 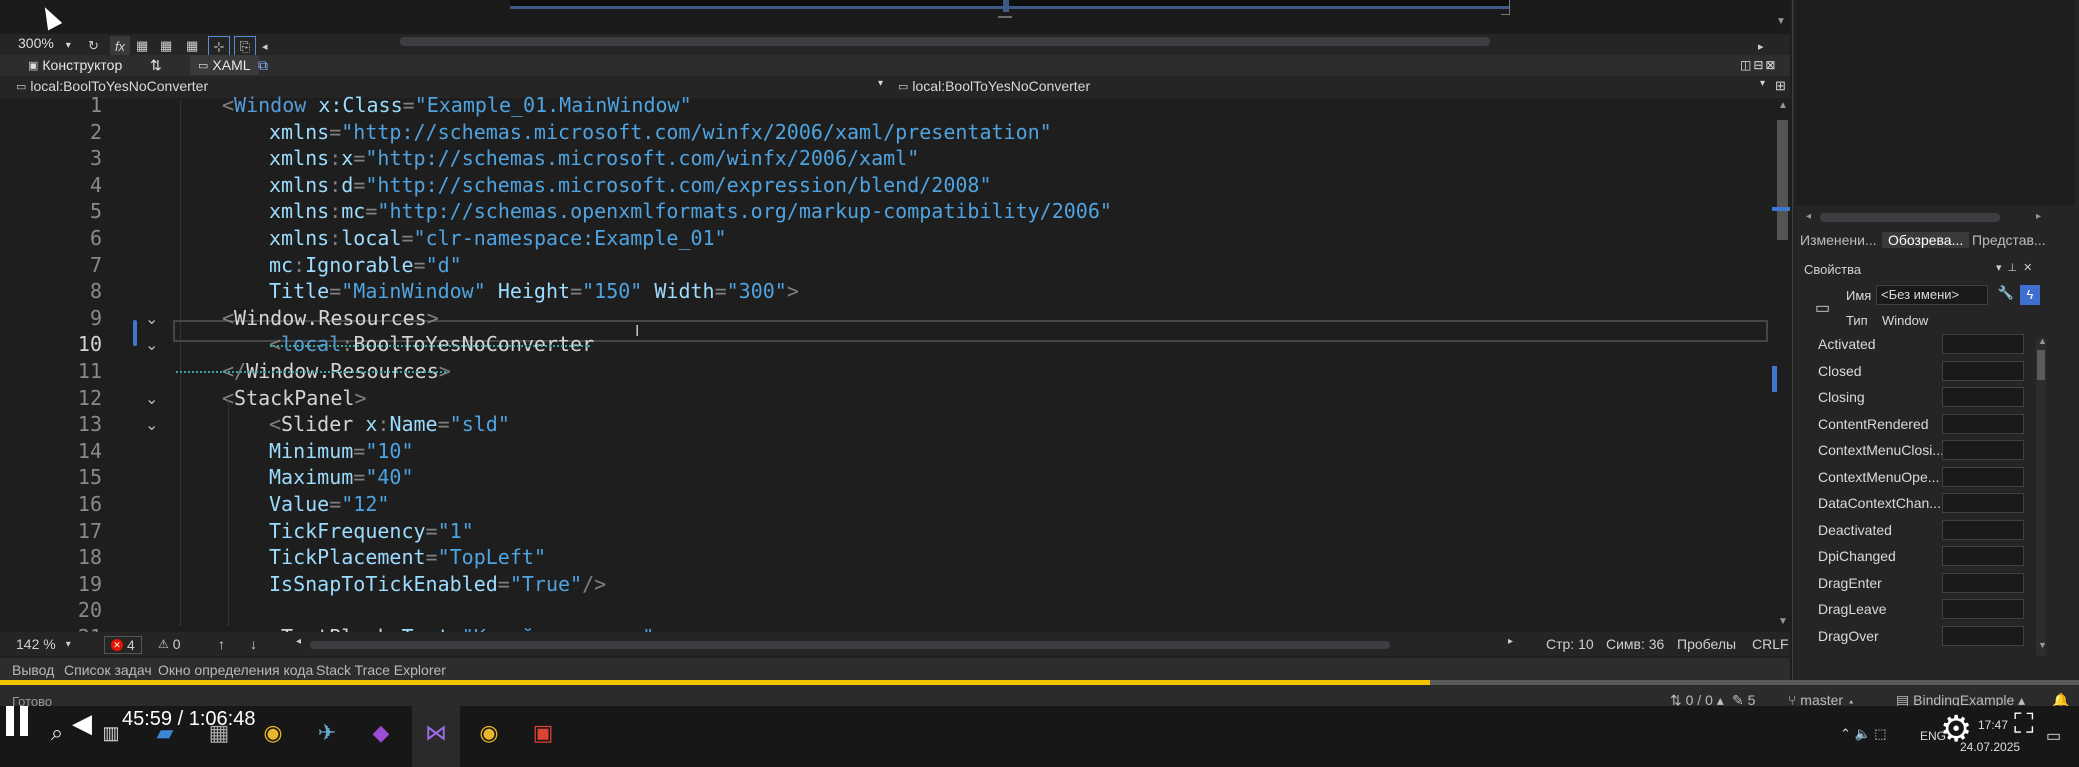 I want to click on code-line: Maximum="40", so click(x=341, y=477).